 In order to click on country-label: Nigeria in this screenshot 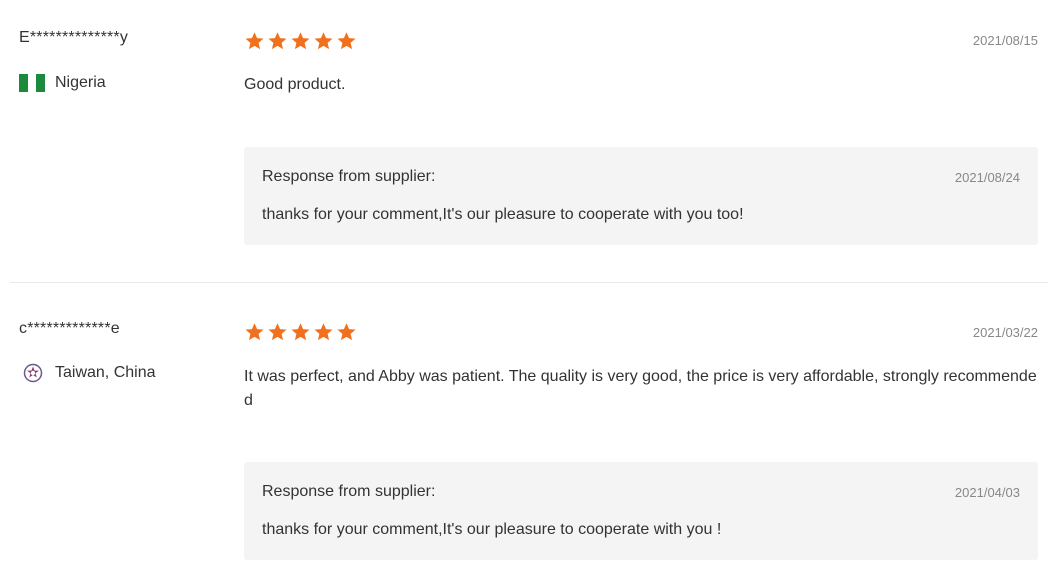, I will do `click(80, 82)`.